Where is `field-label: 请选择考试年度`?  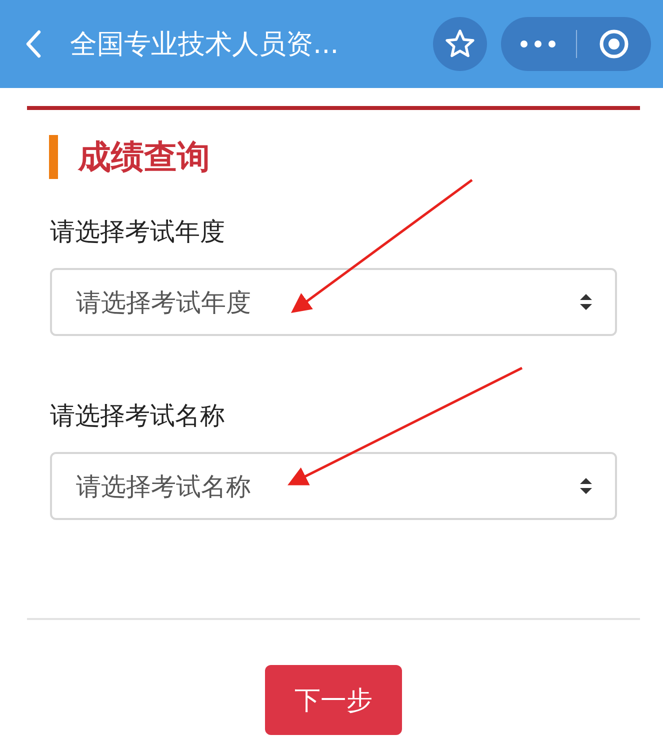 field-label: 请选择考试年度 is located at coordinates (138, 232).